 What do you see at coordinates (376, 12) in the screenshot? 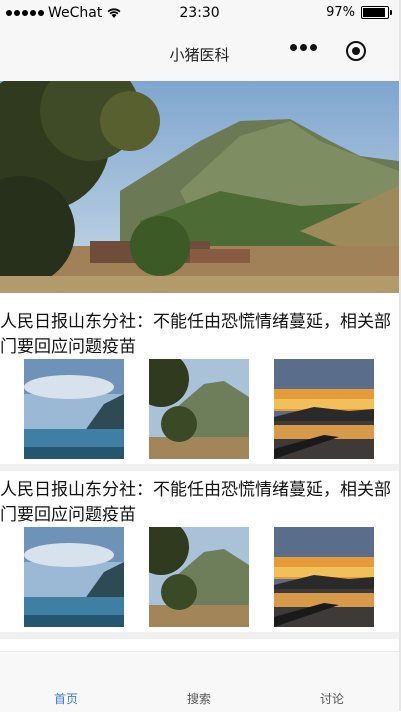
I see `battery-icon` at bounding box center [376, 12].